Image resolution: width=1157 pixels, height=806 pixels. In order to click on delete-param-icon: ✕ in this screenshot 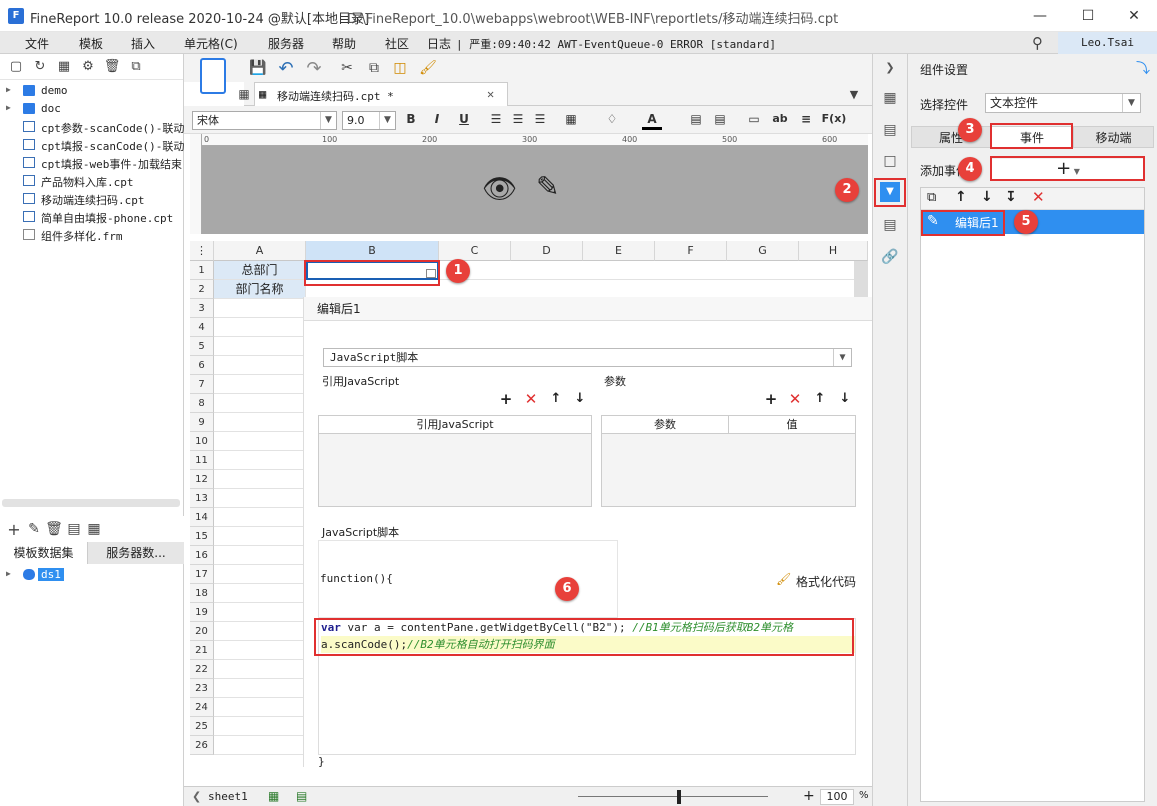, I will do `click(795, 399)`.